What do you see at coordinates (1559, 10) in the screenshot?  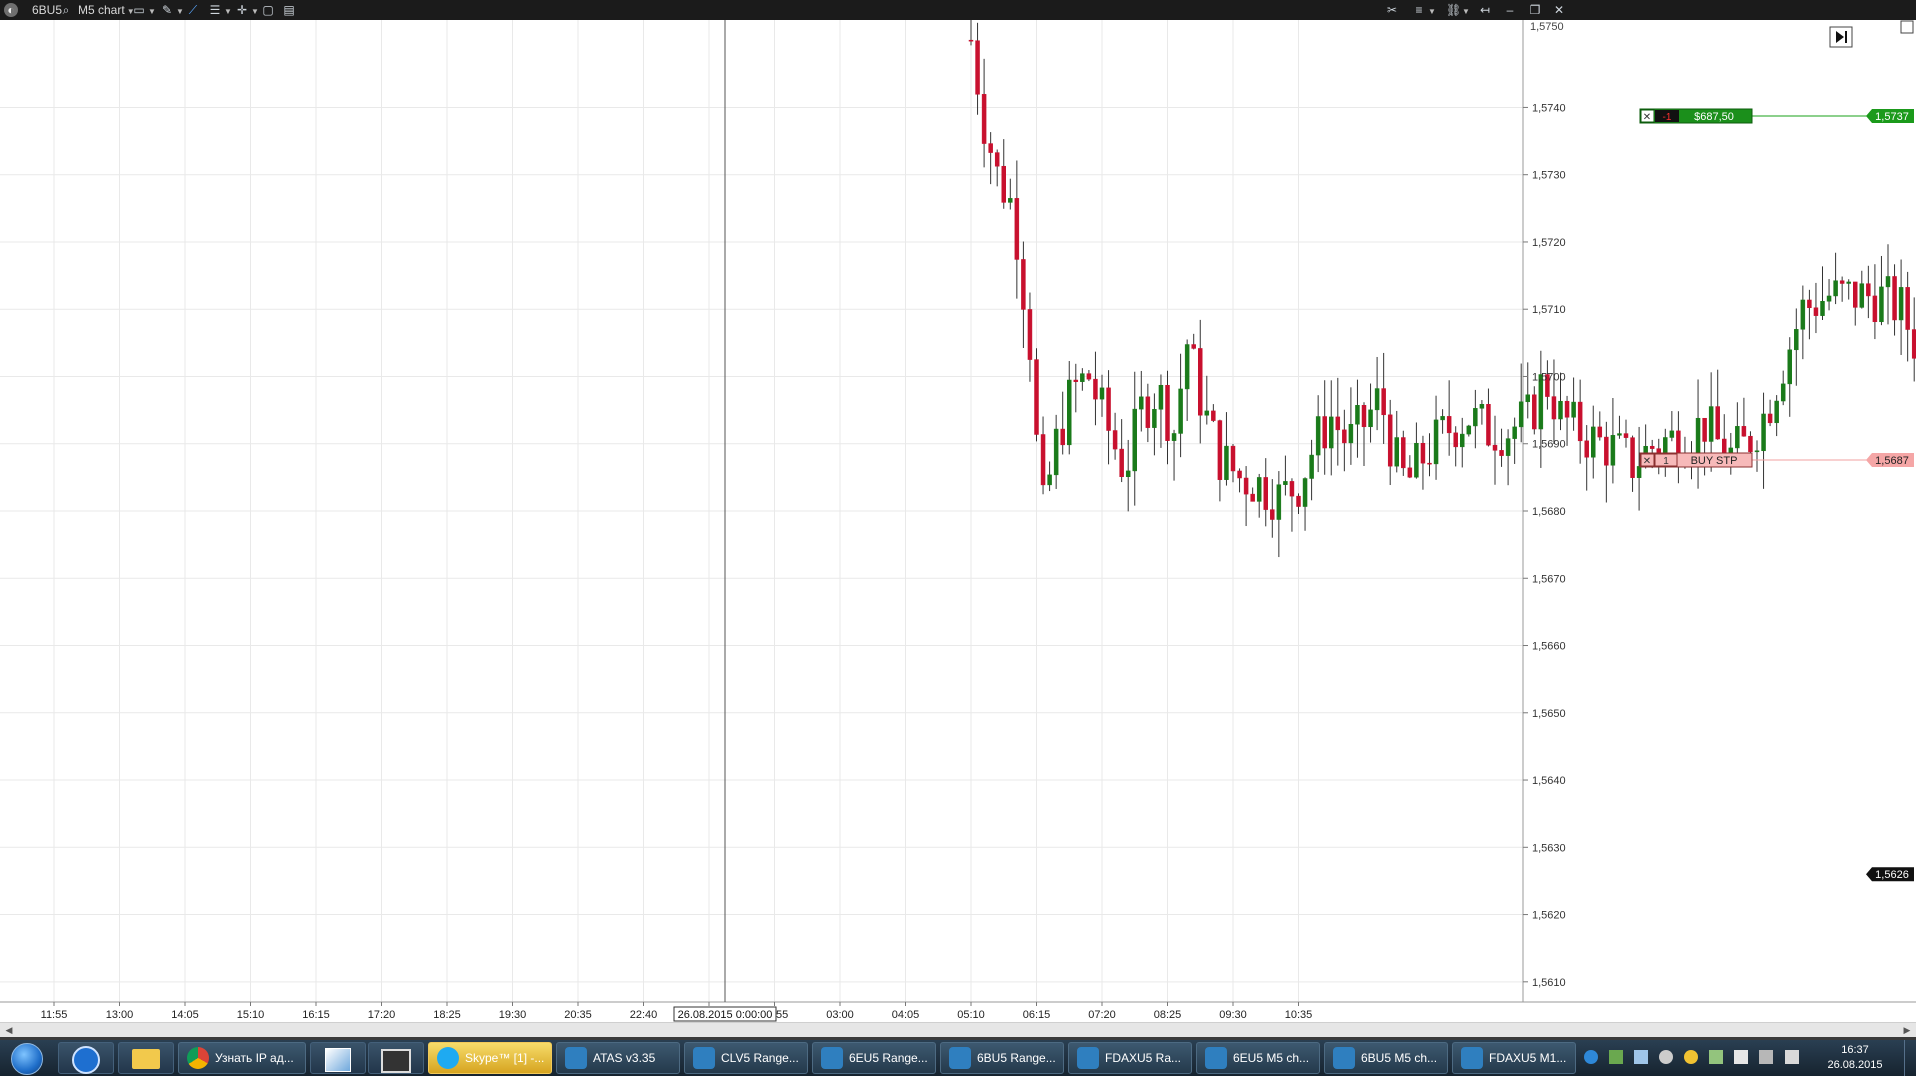 I see `close-icon: ✕` at bounding box center [1559, 10].